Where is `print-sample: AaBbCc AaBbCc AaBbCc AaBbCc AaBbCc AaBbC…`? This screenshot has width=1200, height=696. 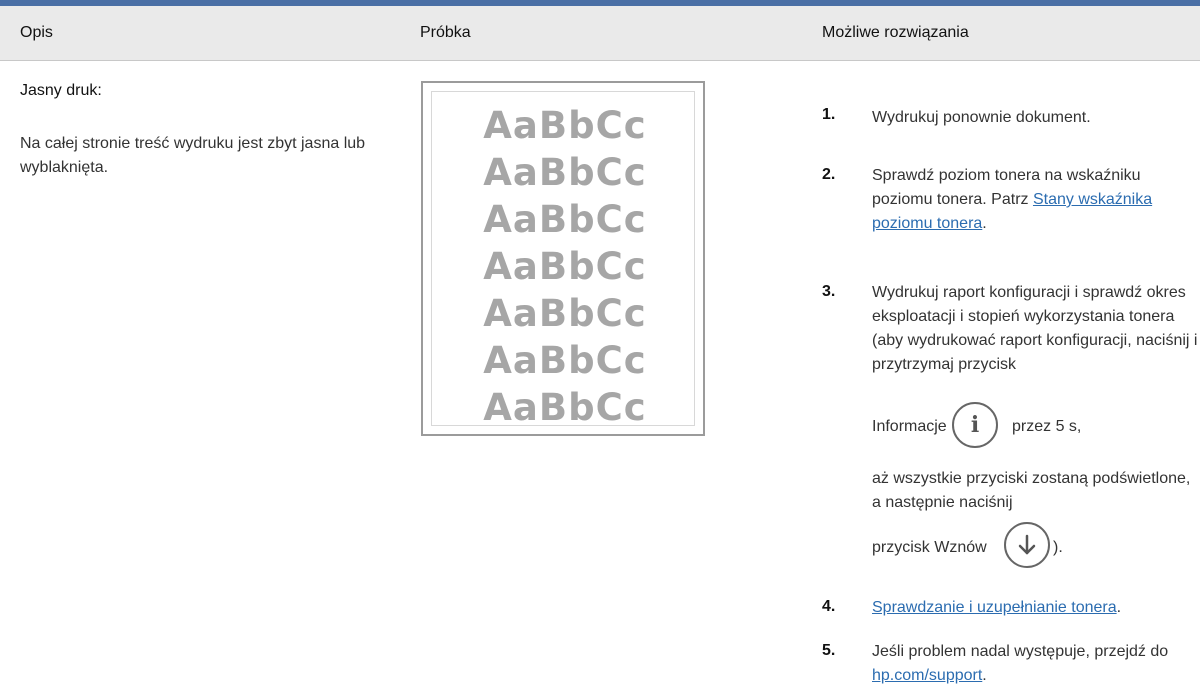
print-sample: AaBbCc AaBbCc AaBbCc AaBbCc AaBbCc AaBbC… is located at coordinates (563, 258).